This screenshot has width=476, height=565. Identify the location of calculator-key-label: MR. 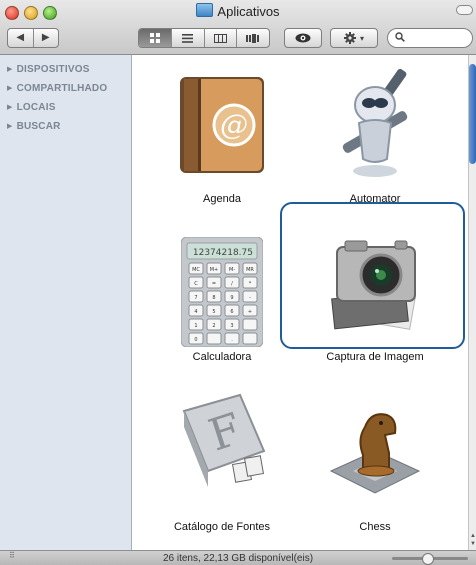
(250, 270).